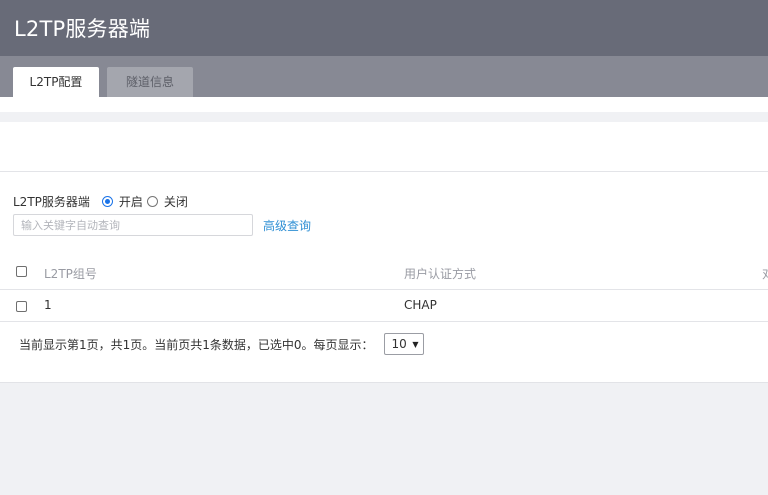 This screenshot has width=768, height=495. Describe the element at coordinates (176, 201) in the screenshot. I see `radio-disable-label: 关闭` at that location.